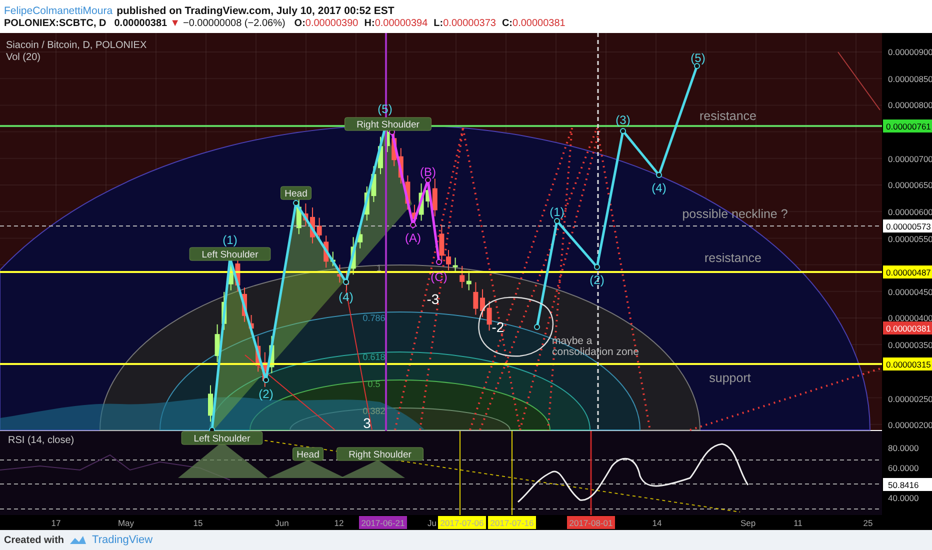 Image resolution: width=932 pixels, height=550 pixels. Describe the element at coordinates (432, 523) in the screenshot. I see `time-axis-label: Ju` at that location.